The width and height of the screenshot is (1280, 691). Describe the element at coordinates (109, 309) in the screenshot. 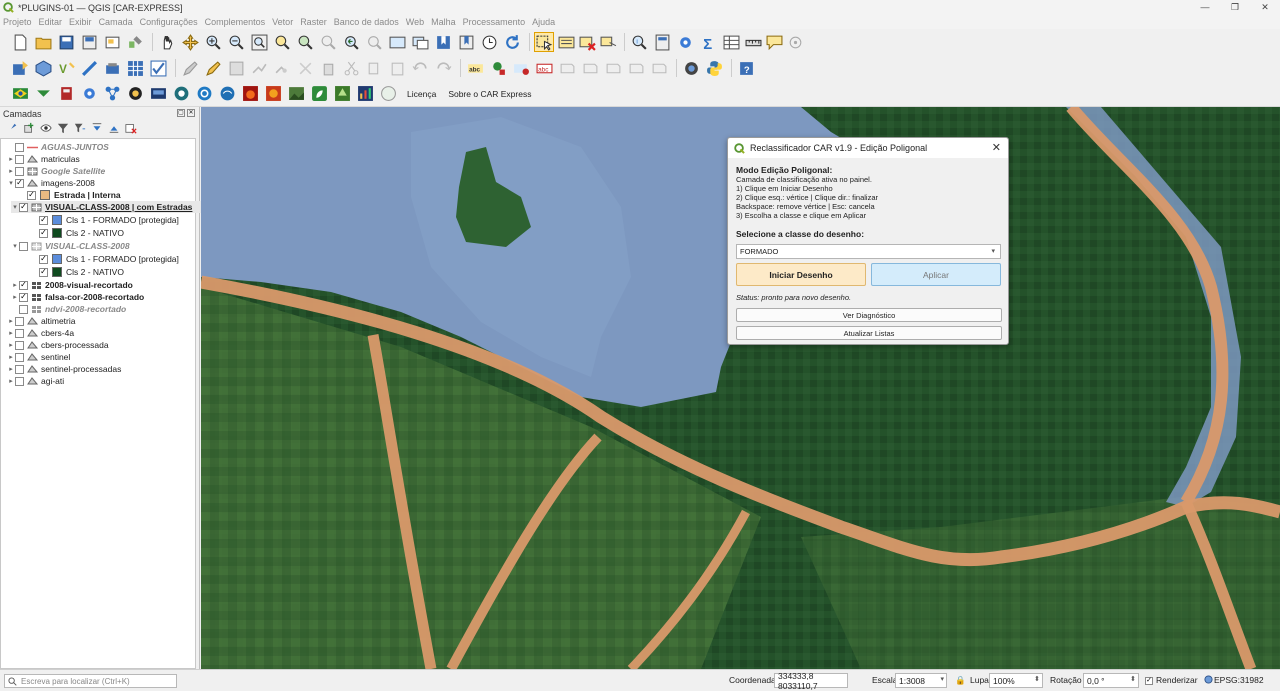

I see `layer-row: ndvi-2008-recortado` at that location.